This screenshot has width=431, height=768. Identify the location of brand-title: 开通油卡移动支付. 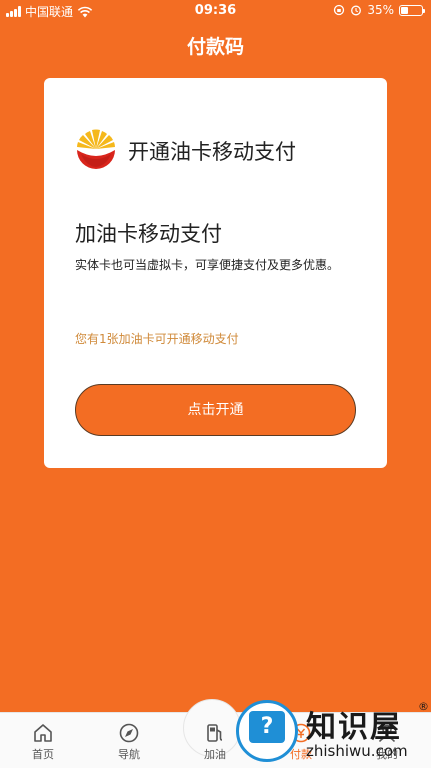
(212, 152).